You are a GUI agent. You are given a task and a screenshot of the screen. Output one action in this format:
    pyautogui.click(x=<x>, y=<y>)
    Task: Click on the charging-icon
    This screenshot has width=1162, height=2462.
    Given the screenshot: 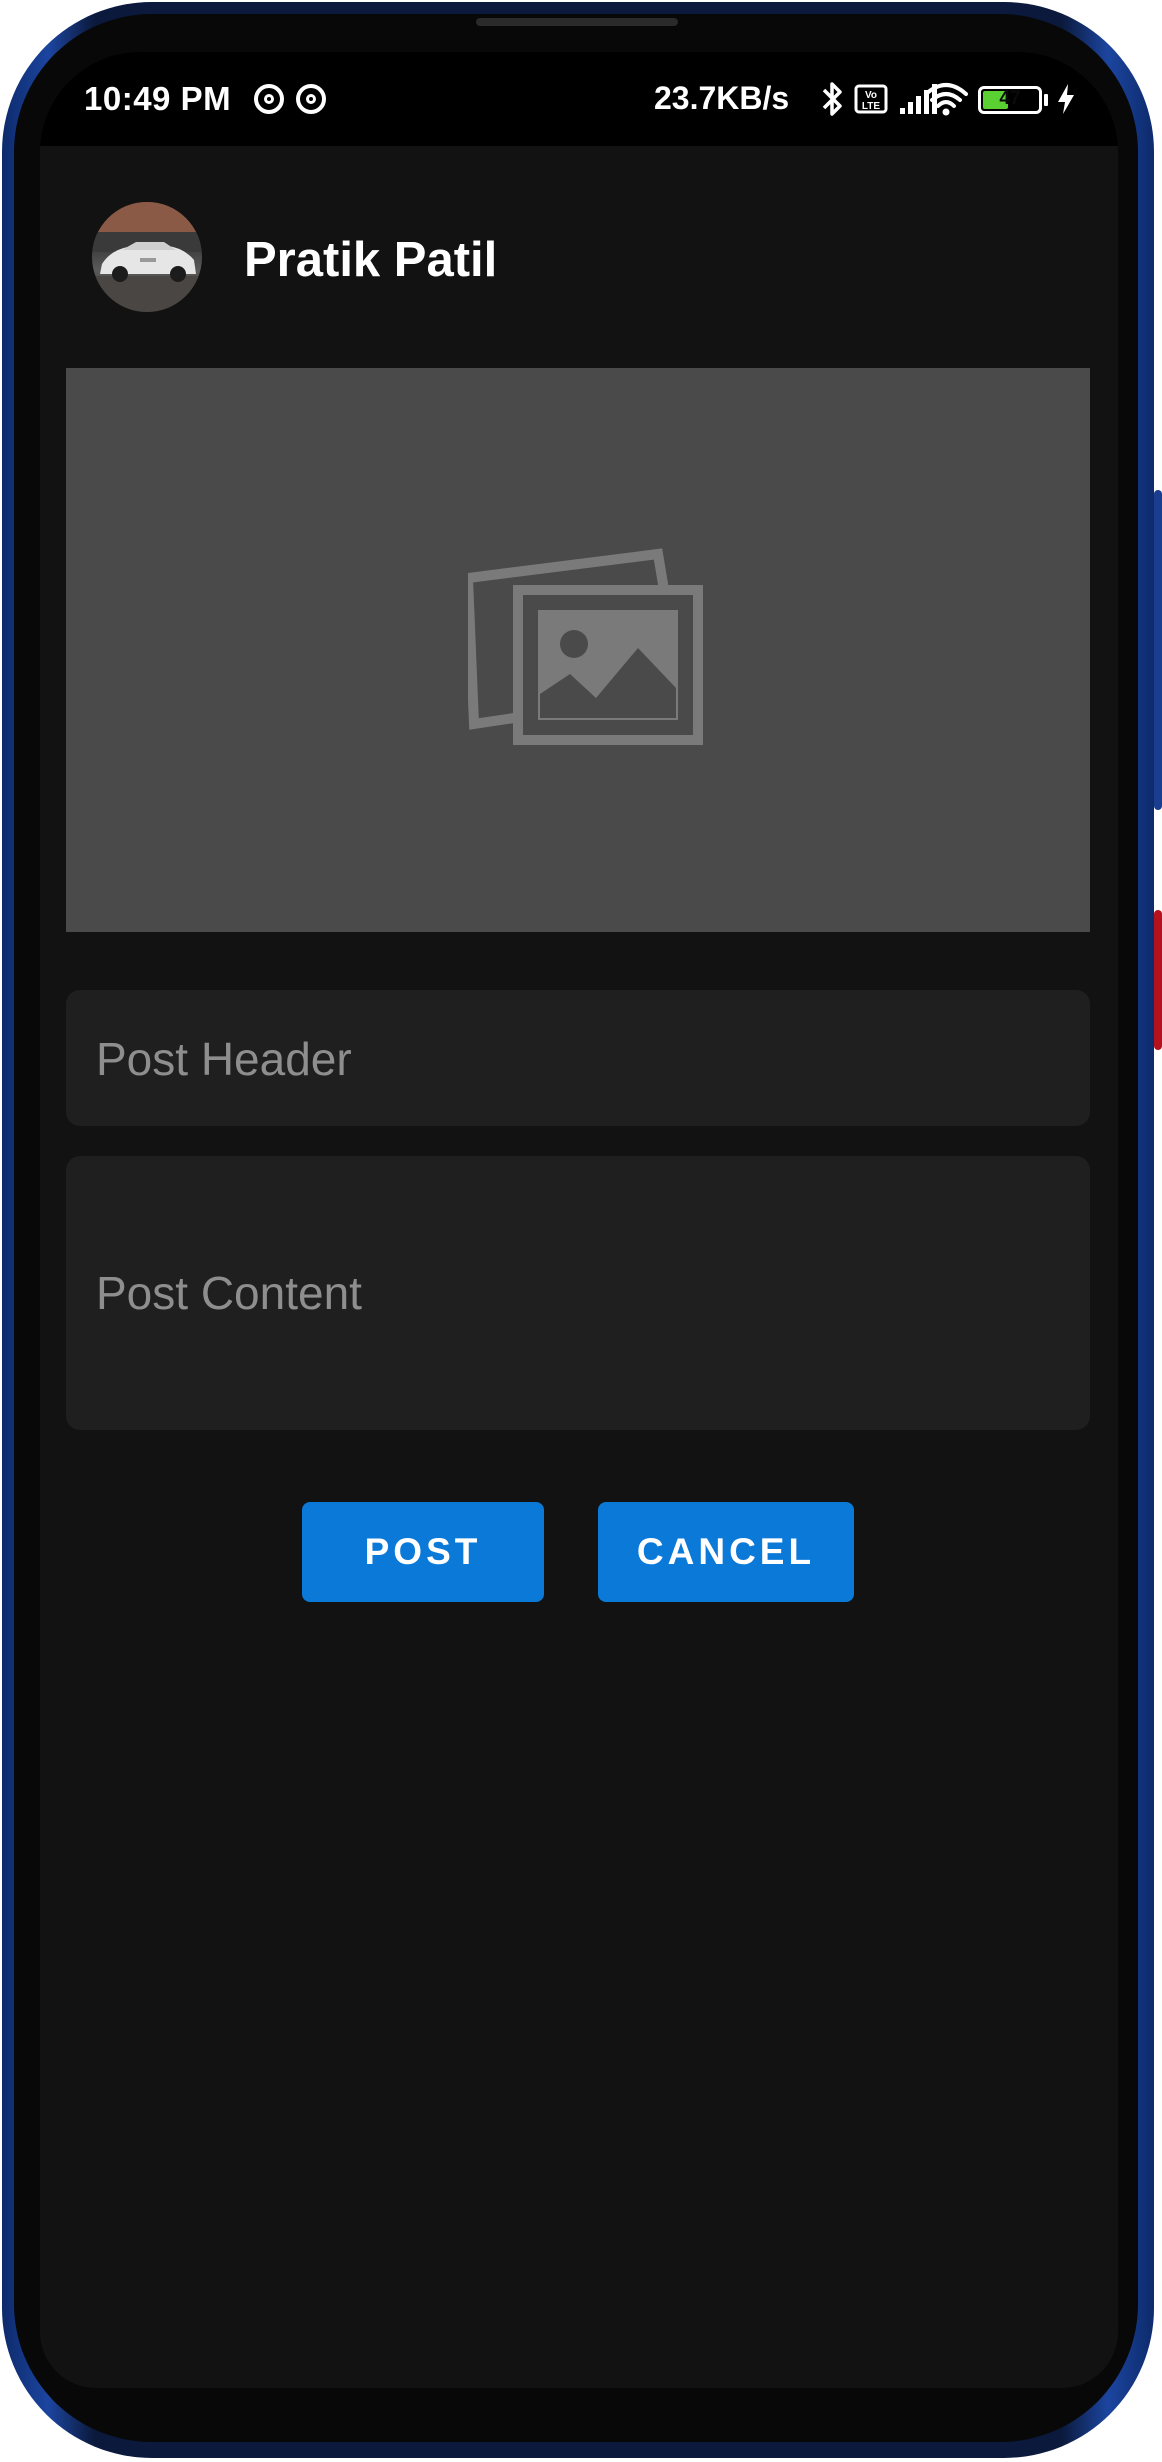 What is the action you would take?
    pyautogui.click(x=1066, y=99)
    